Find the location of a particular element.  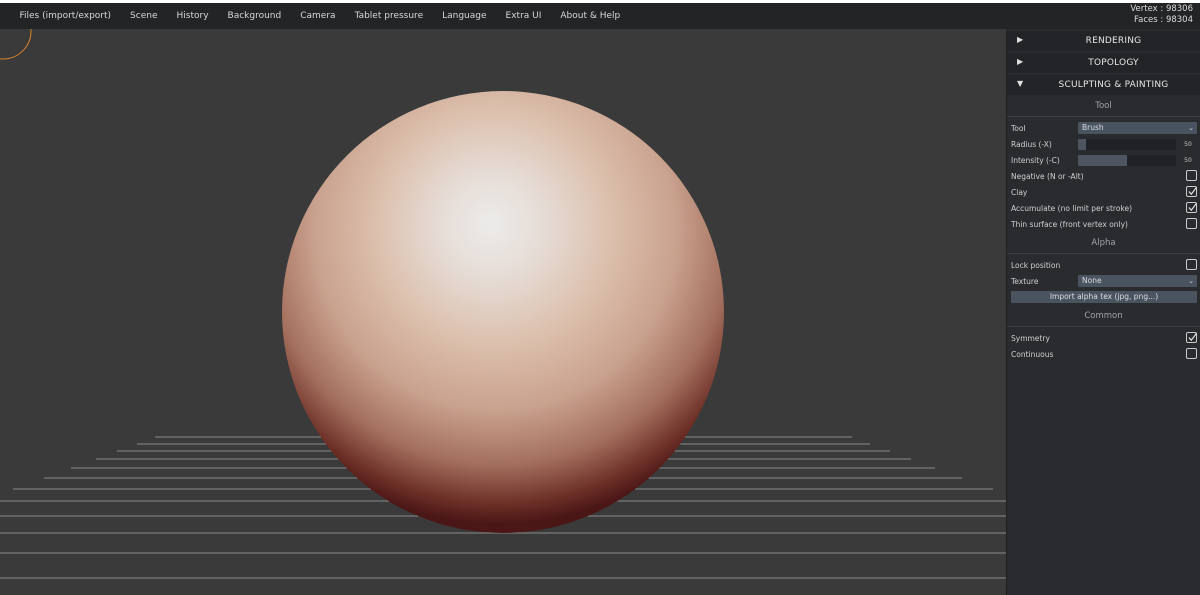

lock-position-checkbox is located at coordinates (1191, 264).